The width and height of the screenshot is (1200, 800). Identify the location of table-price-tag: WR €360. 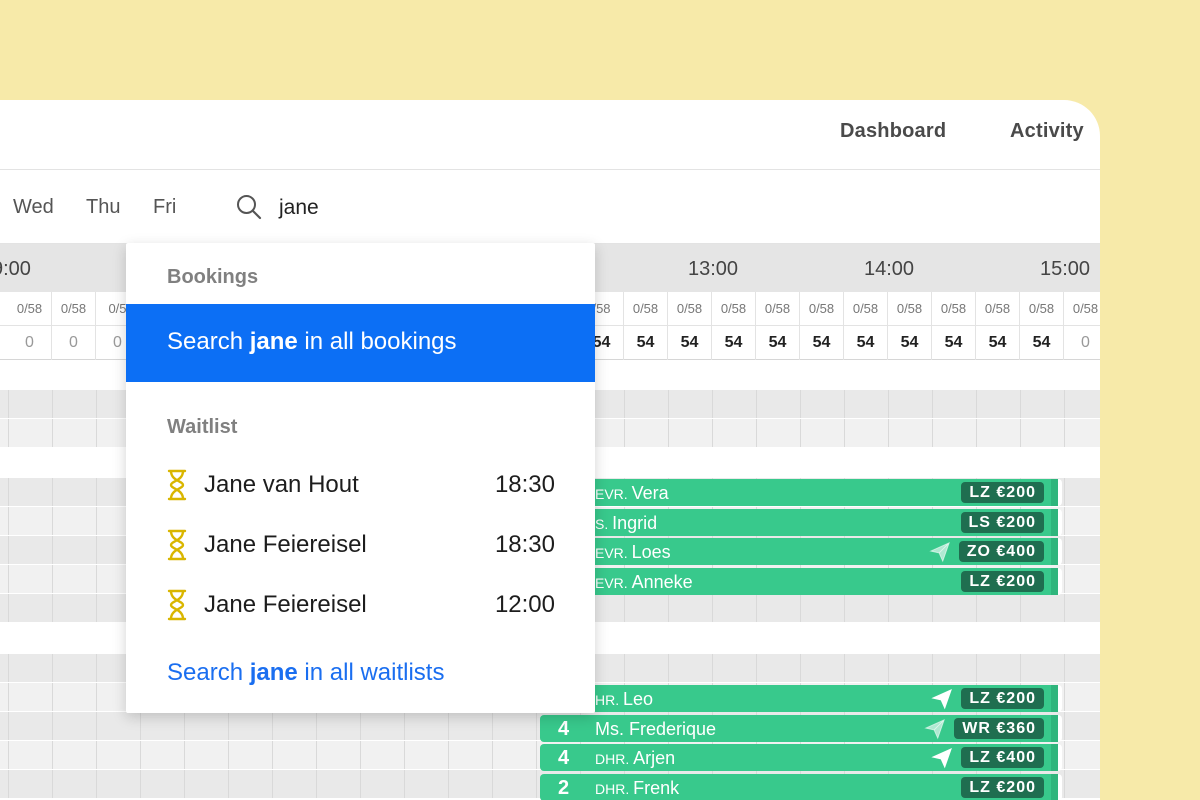
(999, 728).